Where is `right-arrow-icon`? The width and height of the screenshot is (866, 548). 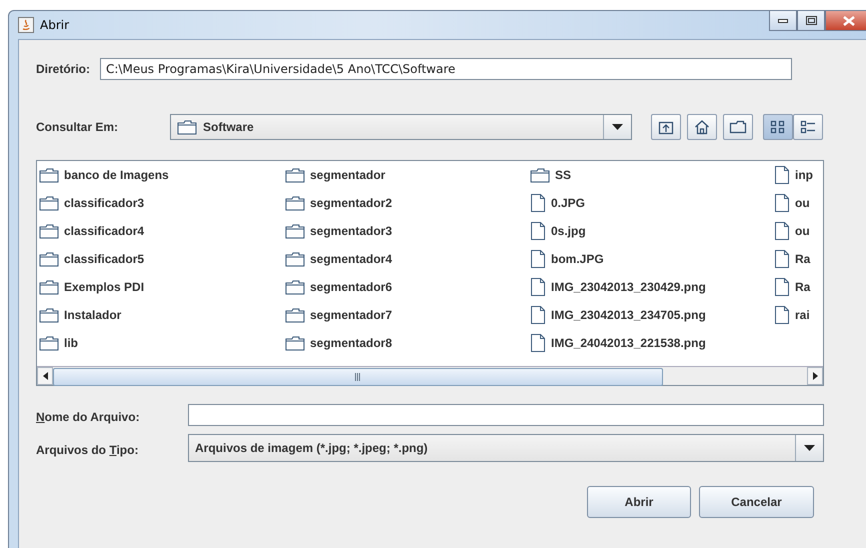
right-arrow-icon is located at coordinates (815, 376).